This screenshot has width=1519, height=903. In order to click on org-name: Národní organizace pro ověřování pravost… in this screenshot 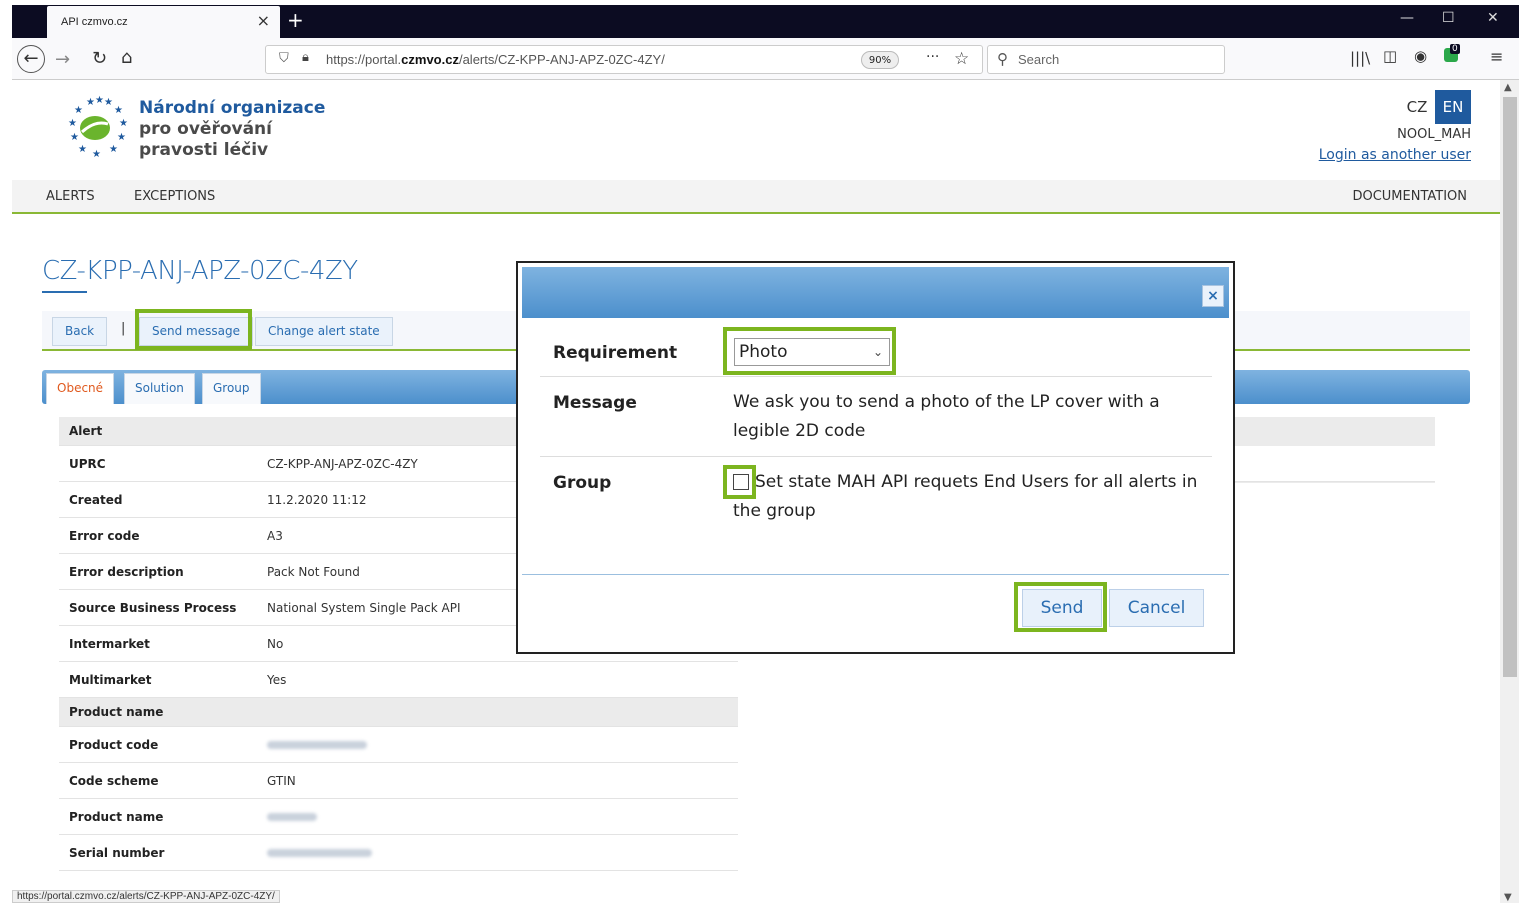, I will do `click(232, 129)`.